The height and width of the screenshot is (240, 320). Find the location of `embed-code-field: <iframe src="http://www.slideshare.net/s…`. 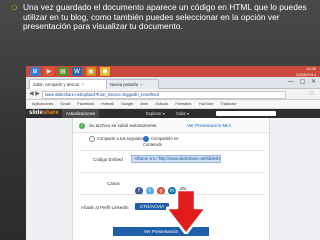

embed-code-field: <iframe src="http://www.slideshare.net/s… is located at coordinates (176, 159).